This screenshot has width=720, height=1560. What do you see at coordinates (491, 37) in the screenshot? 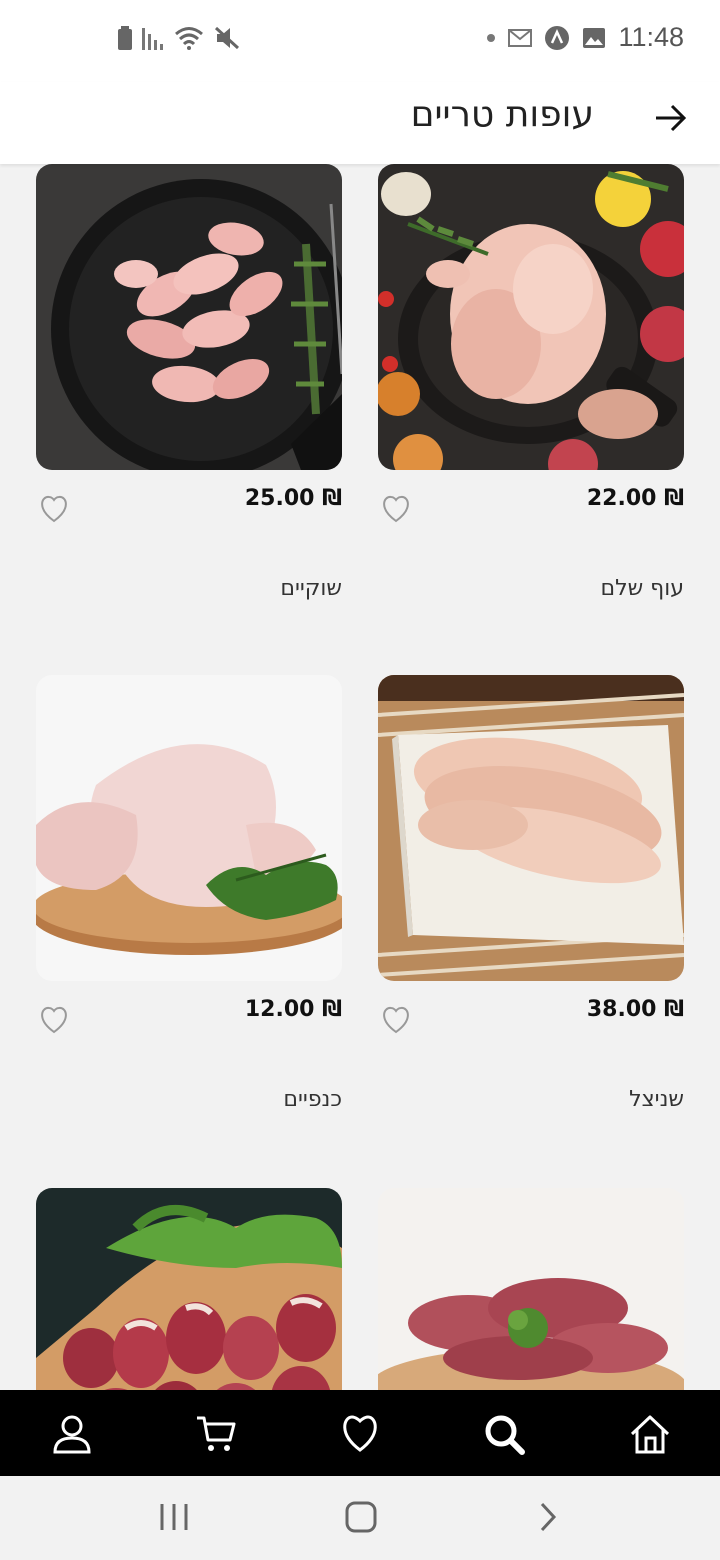
I see `dot-icon` at bounding box center [491, 37].